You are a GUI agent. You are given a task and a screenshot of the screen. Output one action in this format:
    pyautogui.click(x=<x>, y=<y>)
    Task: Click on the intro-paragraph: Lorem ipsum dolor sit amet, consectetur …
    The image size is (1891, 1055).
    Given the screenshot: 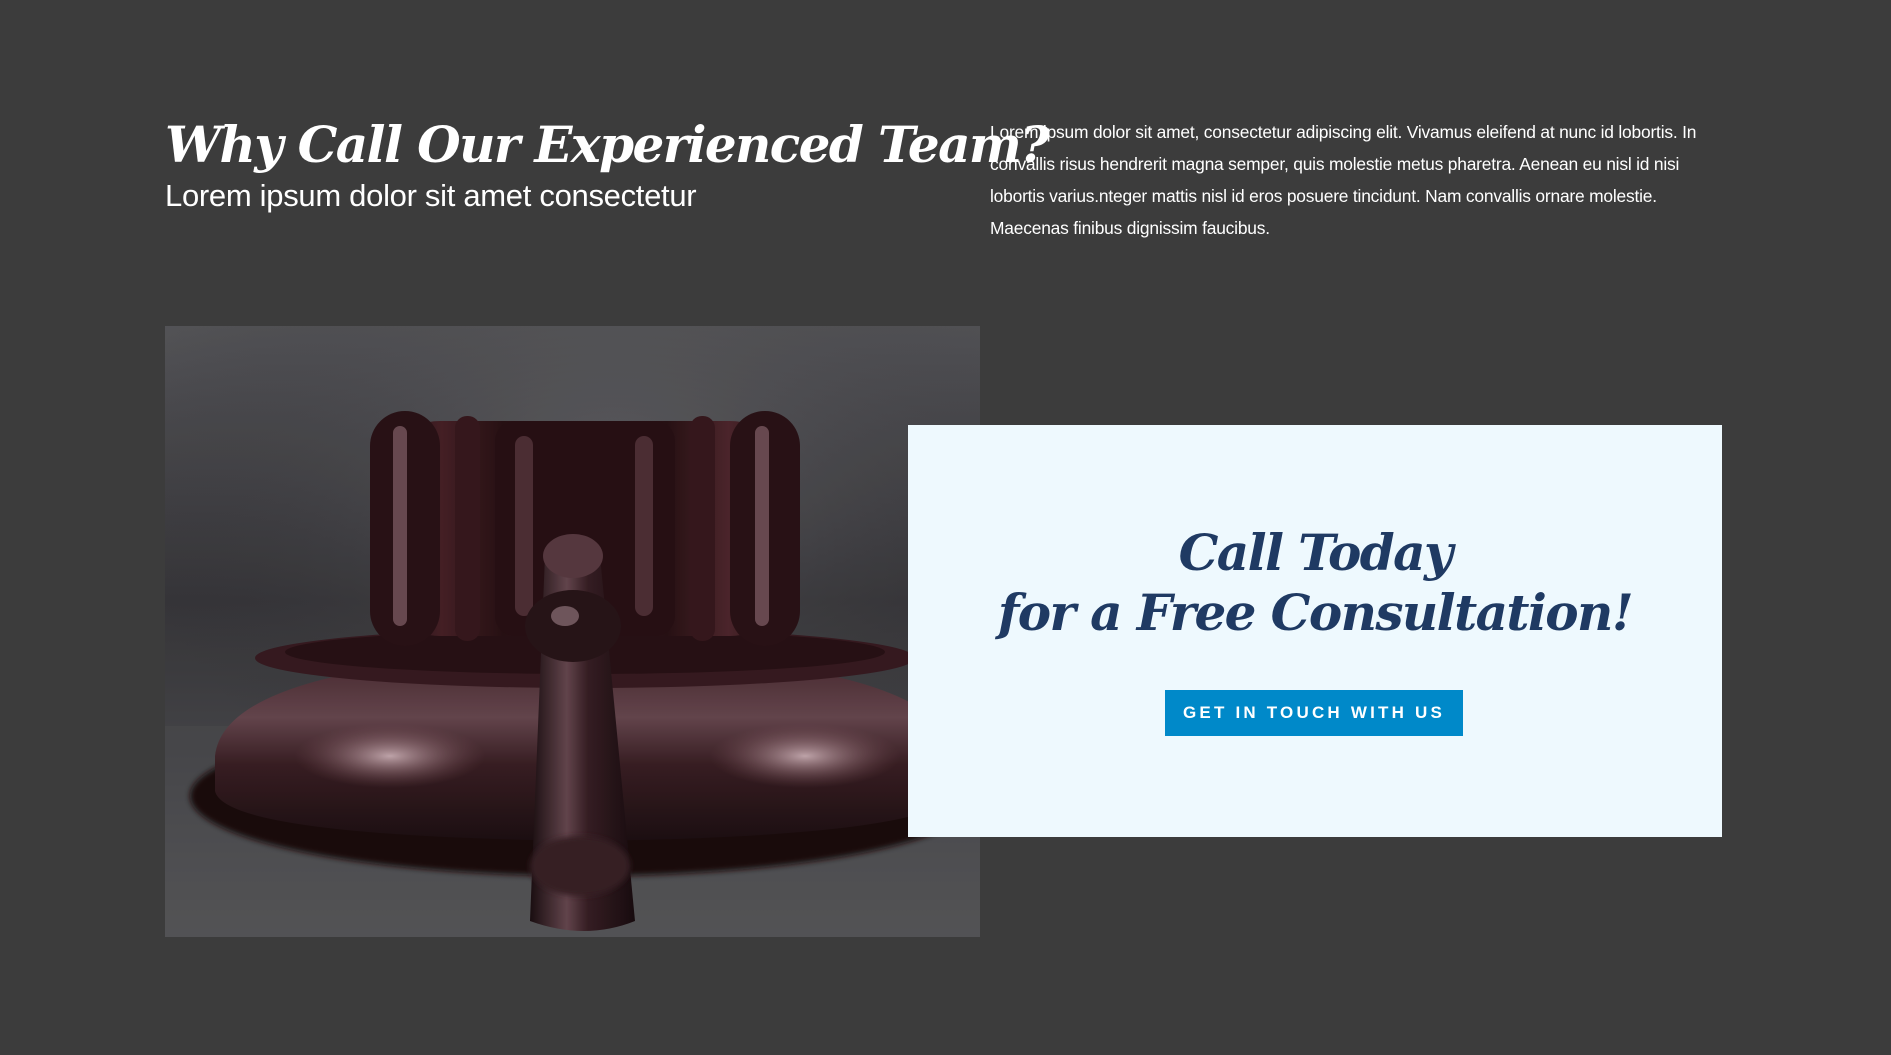 What is the action you would take?
    pyautogui.click(x=1343, y=180)
    